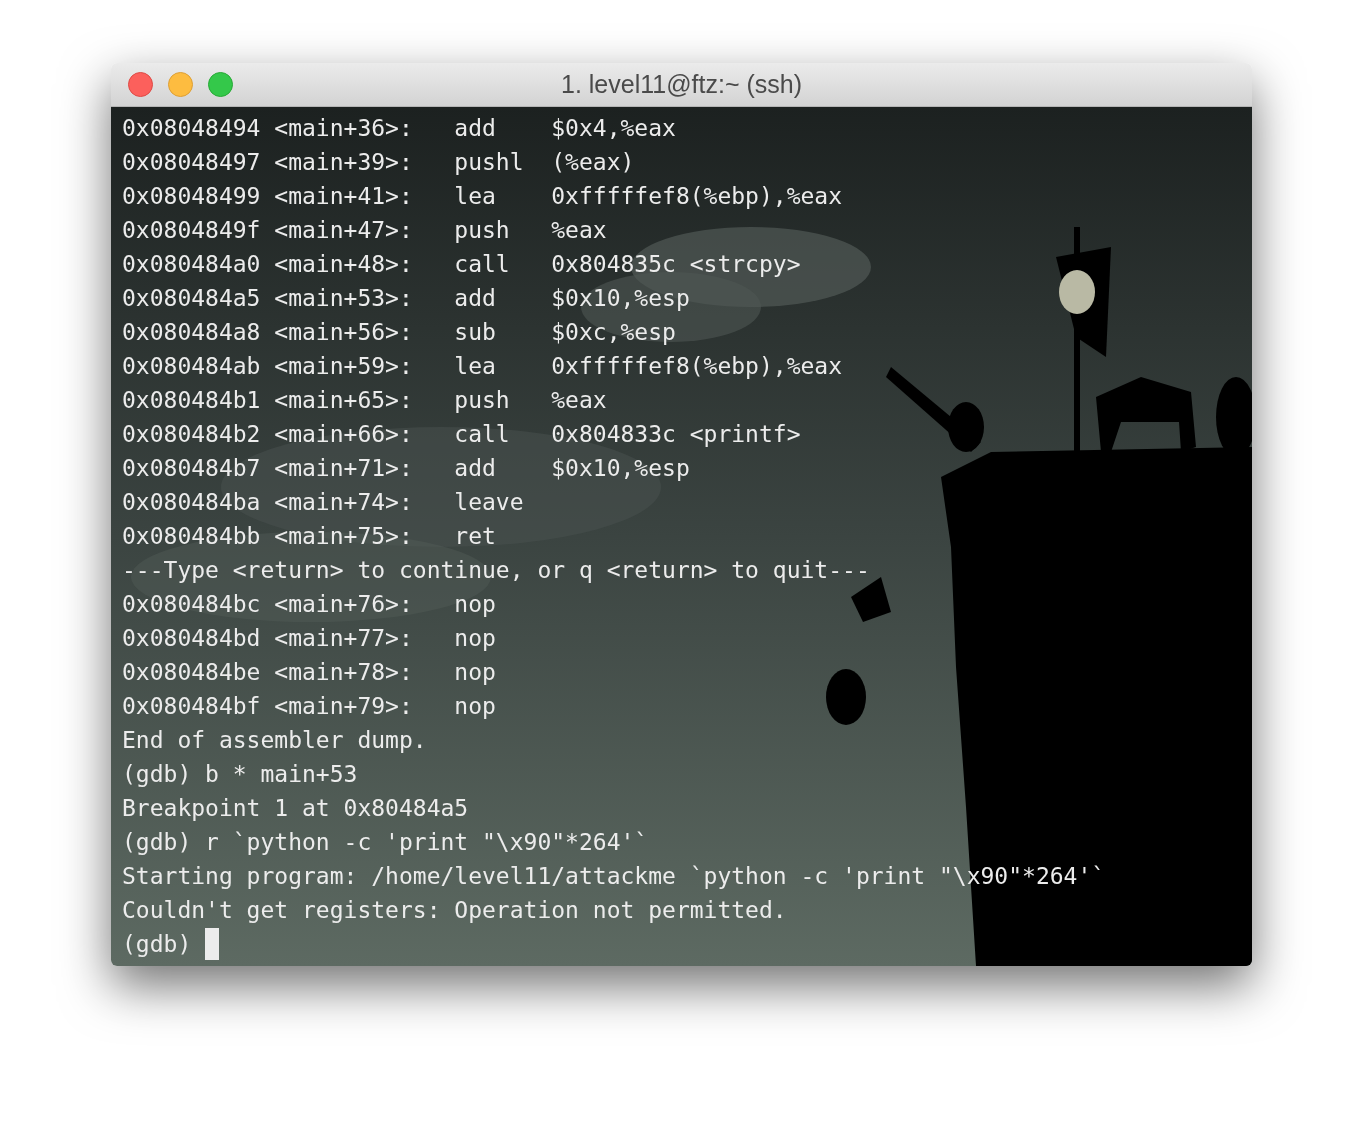 The height and width of the screenshot is (1126, 1364). Describe the element at coordinates (496, 570) in the screenshot. I see `terminal-line: ---Type <return> to continue, or q <return> to quit---` at that location.